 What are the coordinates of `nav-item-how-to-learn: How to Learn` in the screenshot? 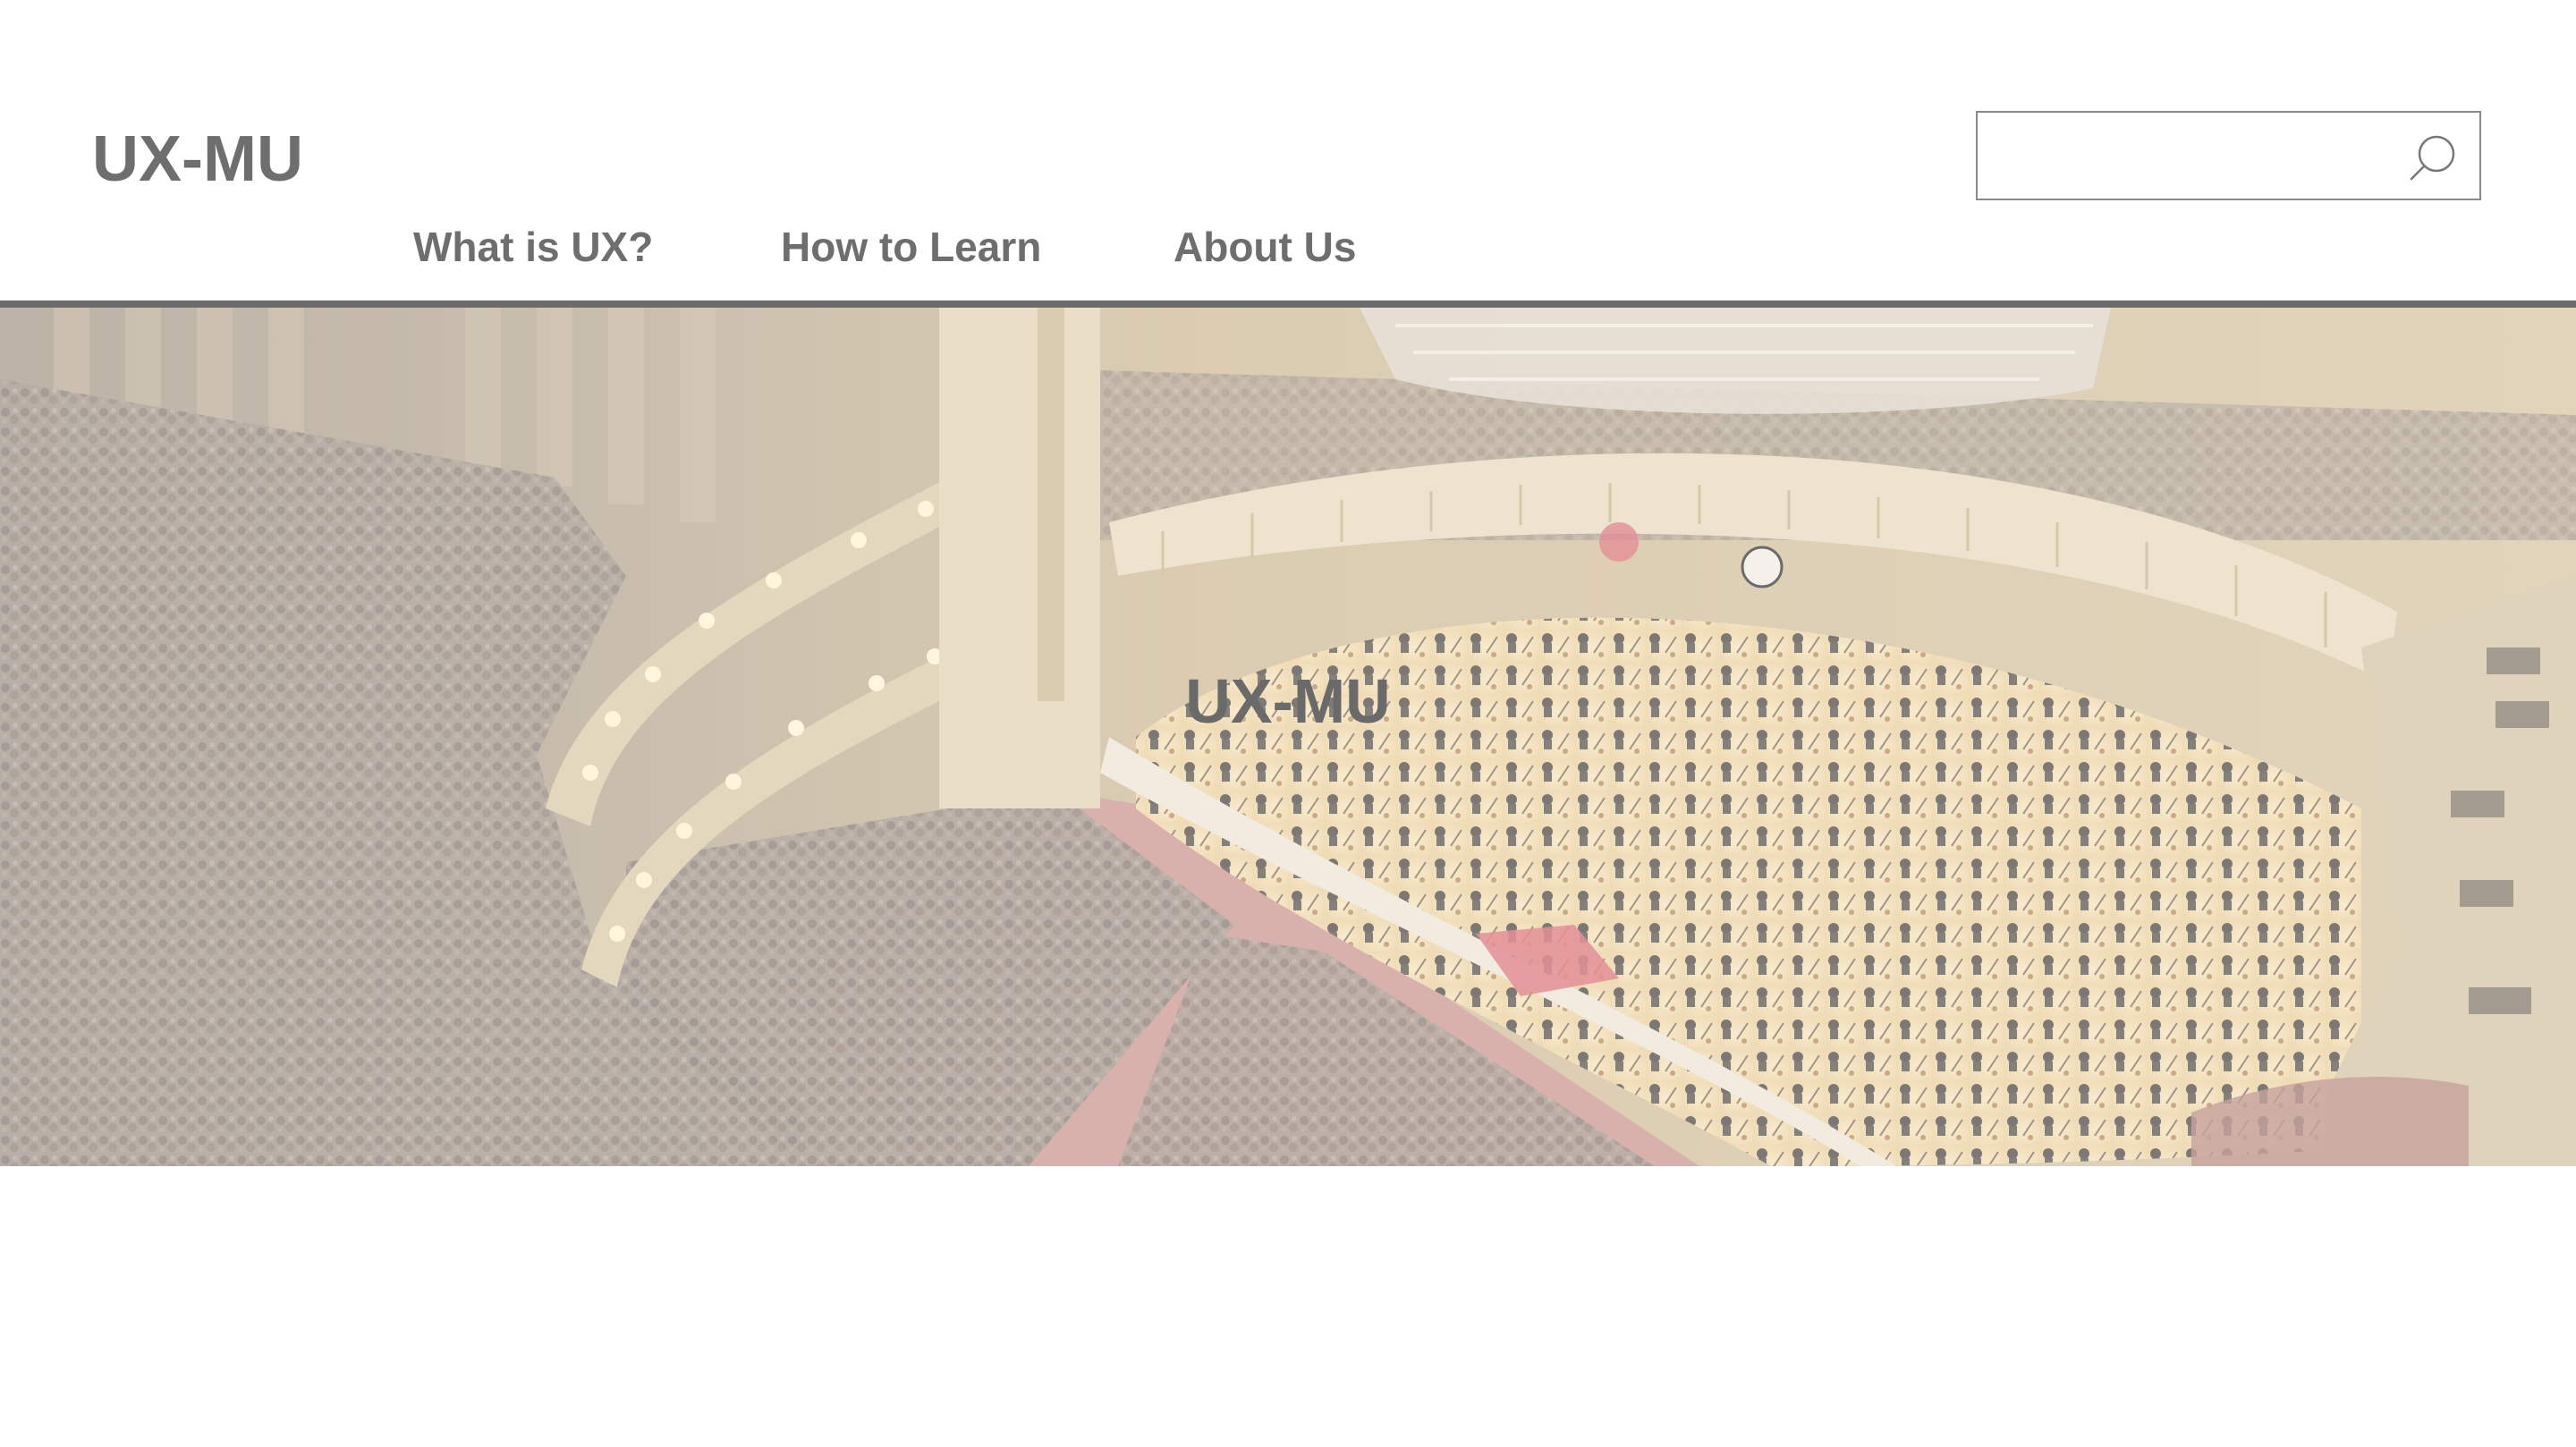 It's located at (911, 247).